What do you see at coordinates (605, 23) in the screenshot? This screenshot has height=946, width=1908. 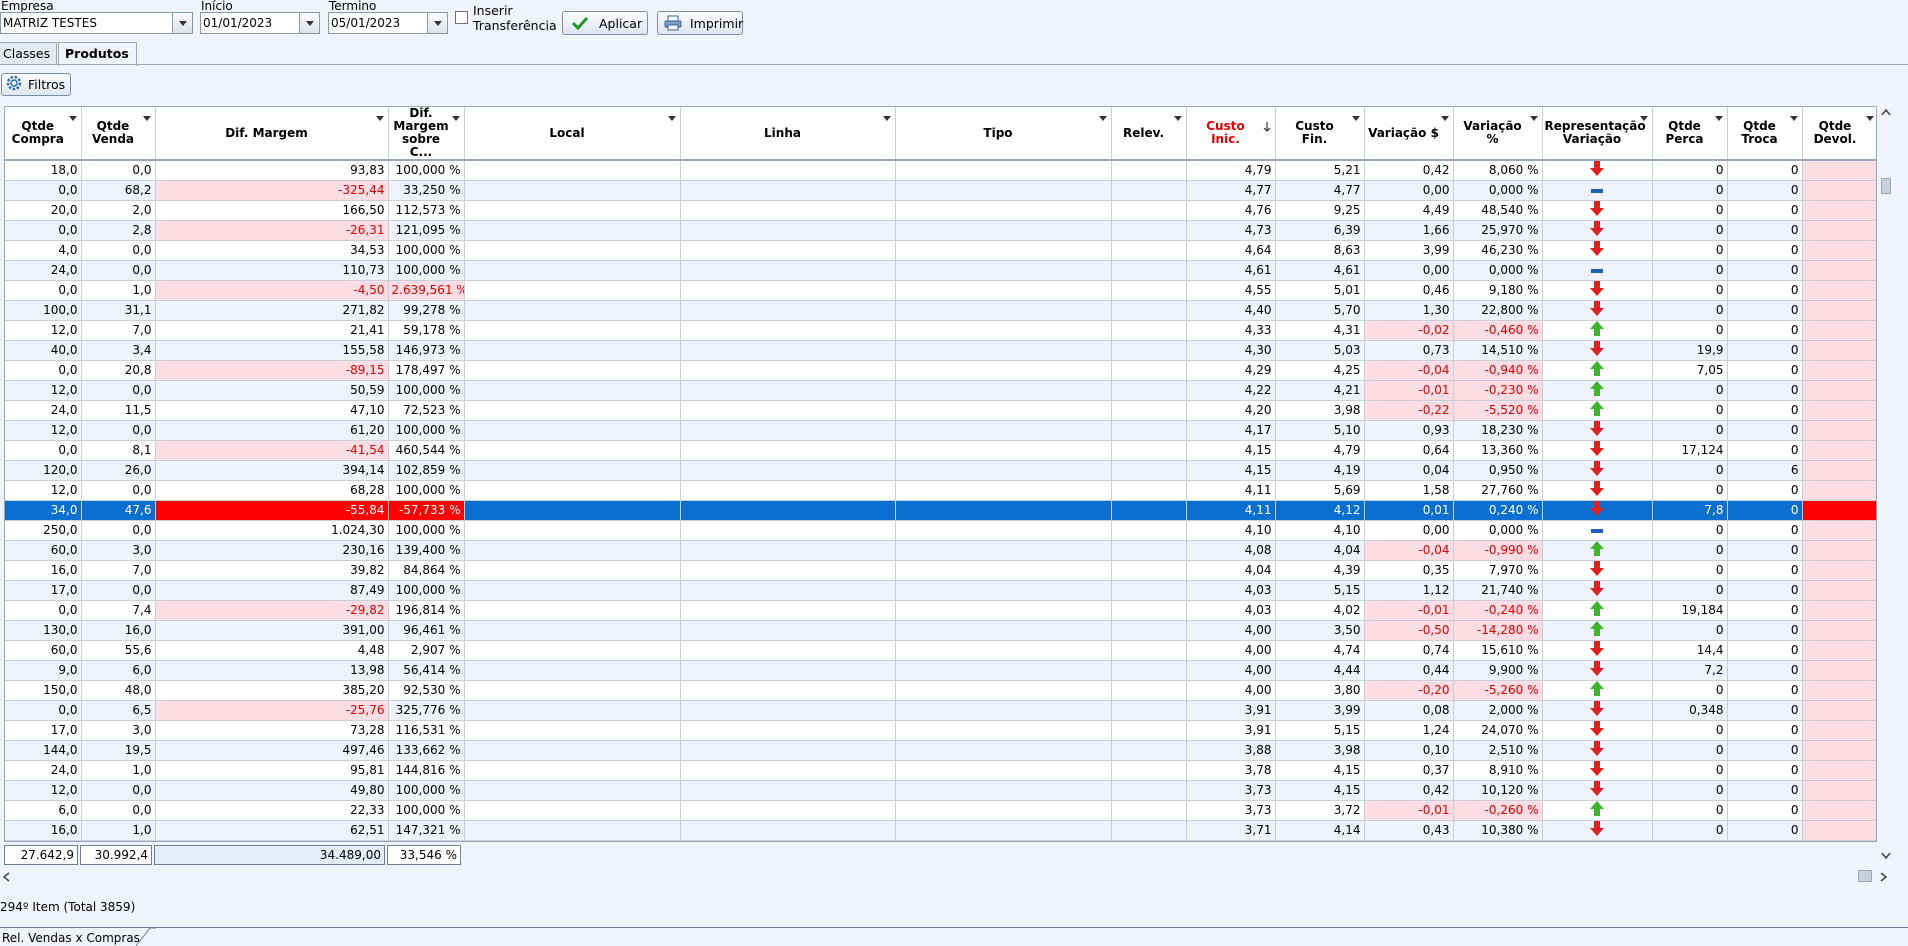 I see `aplicar-button: Aplicar` at bounding box center [605, 23].